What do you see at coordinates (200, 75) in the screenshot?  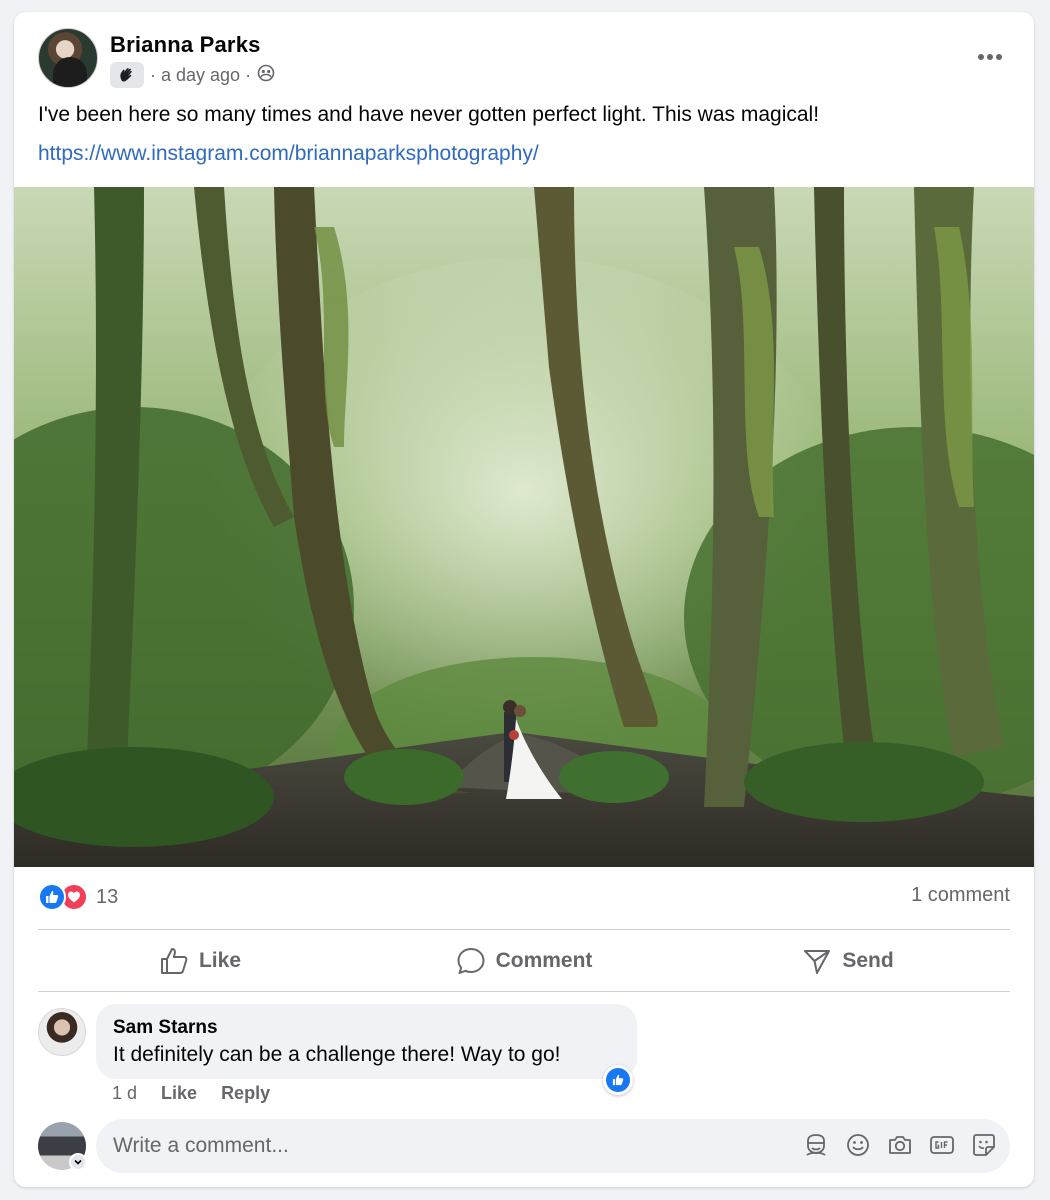 I see `post-time: · a day ago ·` at bounding box center [200, 75].